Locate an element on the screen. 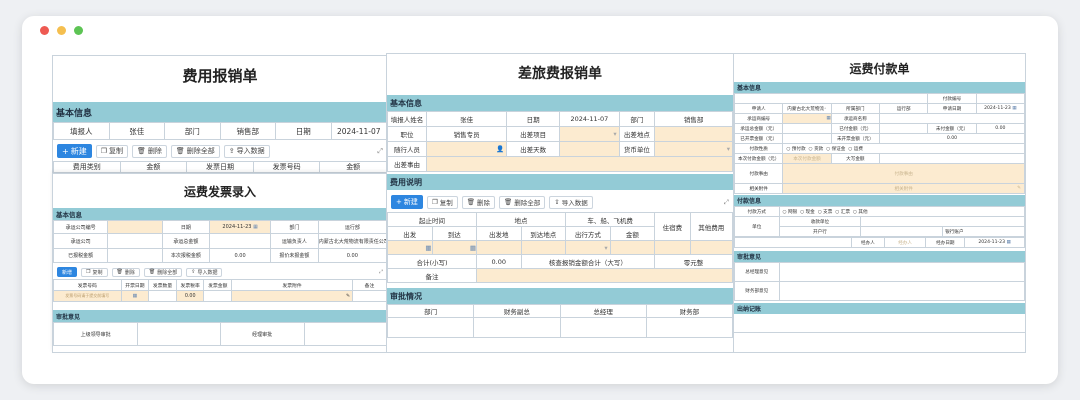 Image resolution: width=1080 pixels, height=400 pixels. handler-input: 经办人 is located at coordinates (905, 242).